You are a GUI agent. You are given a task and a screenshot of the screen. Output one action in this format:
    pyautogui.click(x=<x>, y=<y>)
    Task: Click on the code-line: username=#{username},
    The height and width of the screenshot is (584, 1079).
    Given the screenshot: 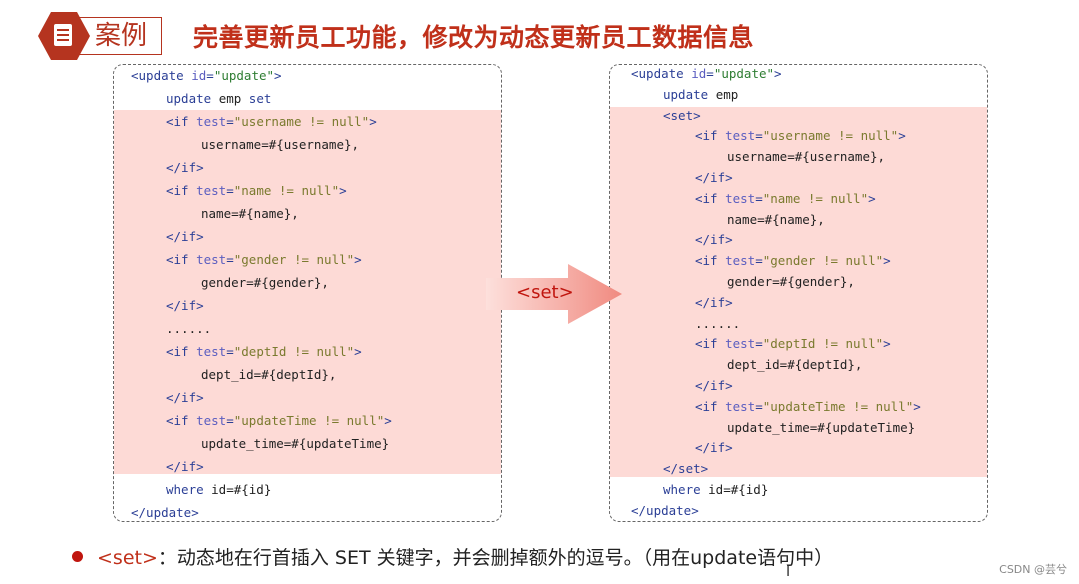 What is the action you would take?
    pyautogui.click(x=806, y=156)
    